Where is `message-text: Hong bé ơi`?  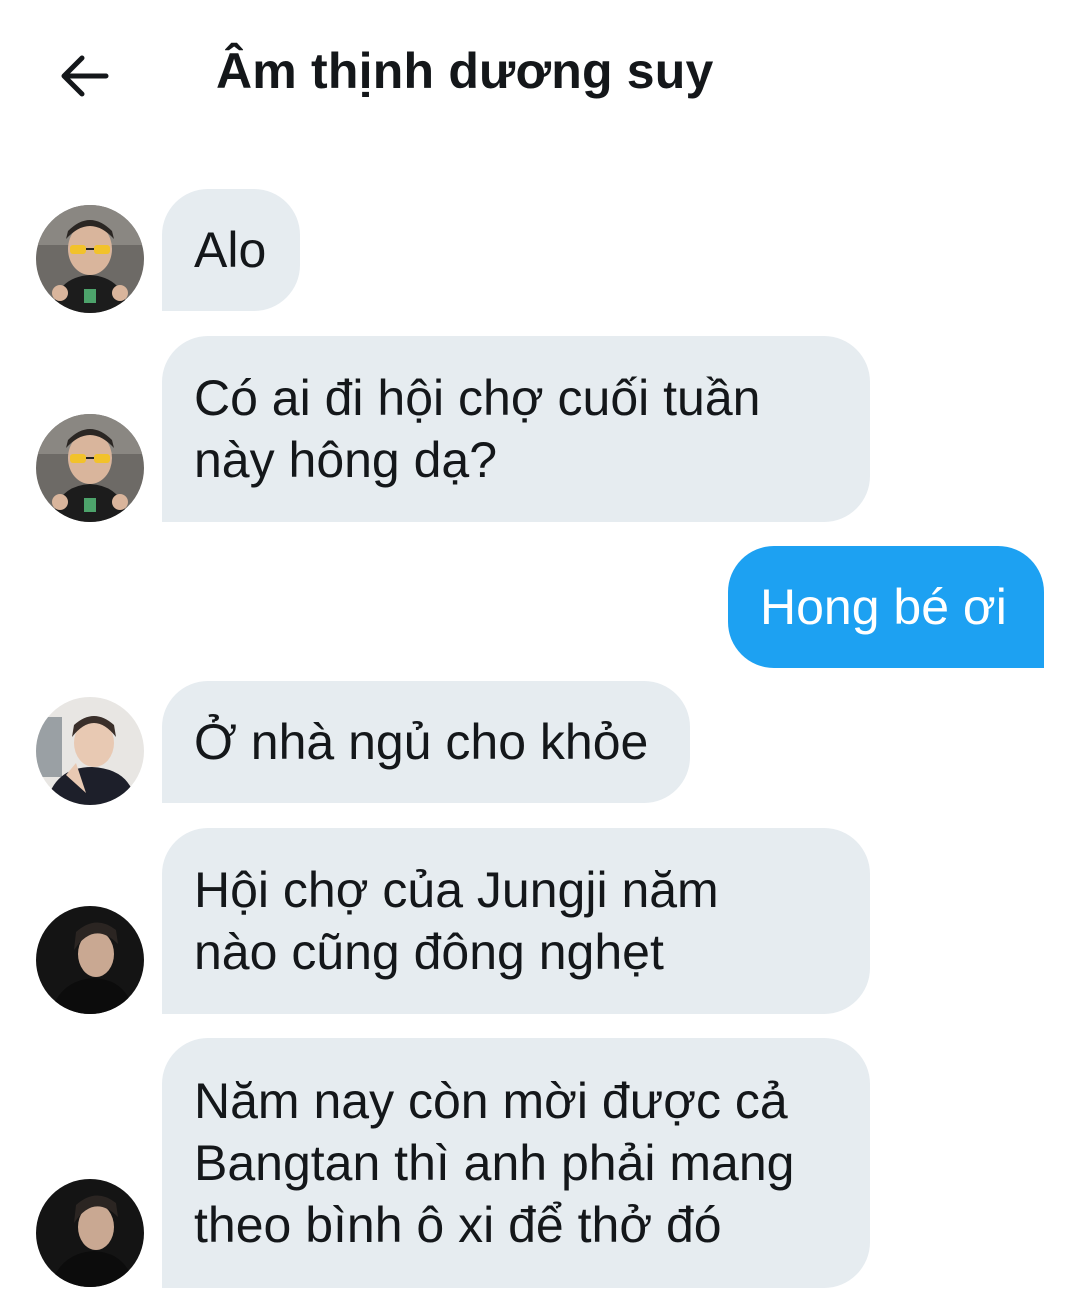 message-text: Hong bé ơi is located at coordinates (883, 607).